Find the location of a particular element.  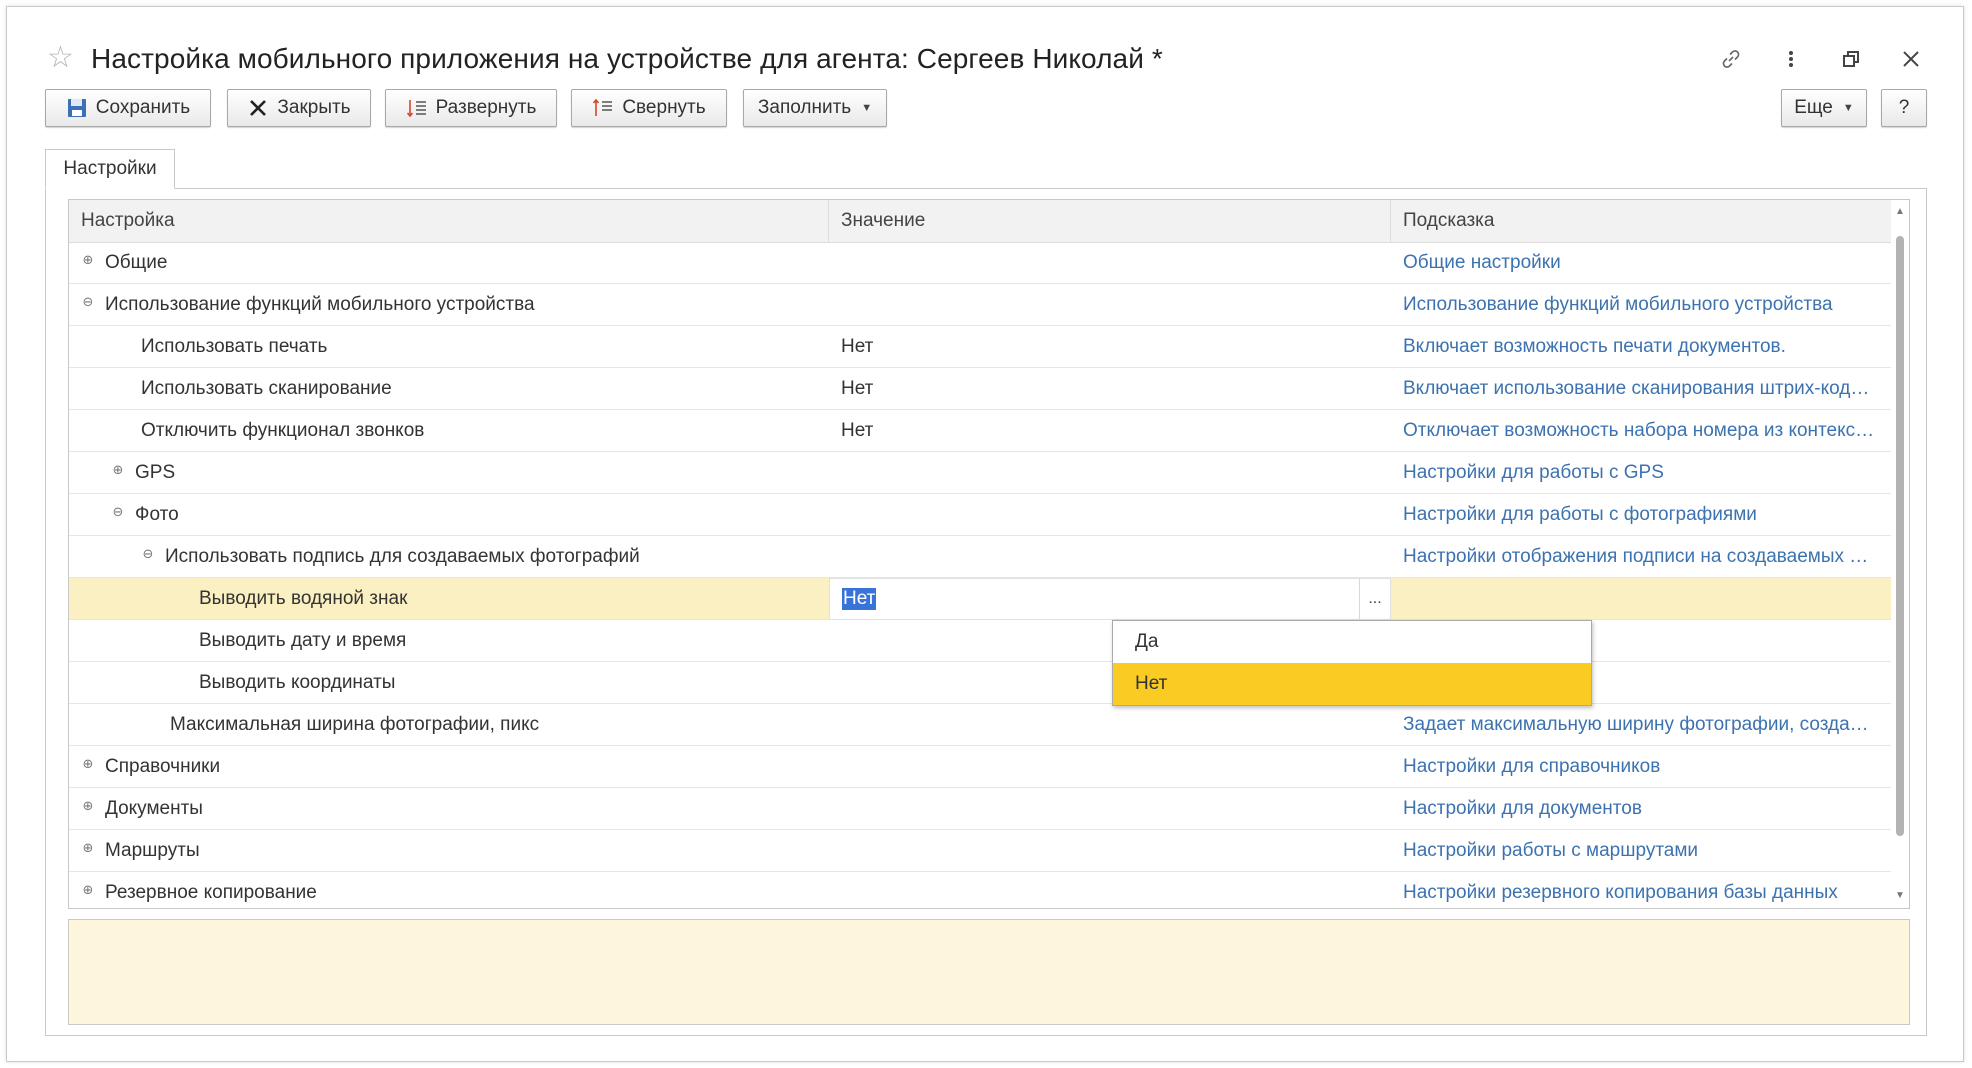

setting-hint: Настройки для справочников is located at coordinates (1532, 766).